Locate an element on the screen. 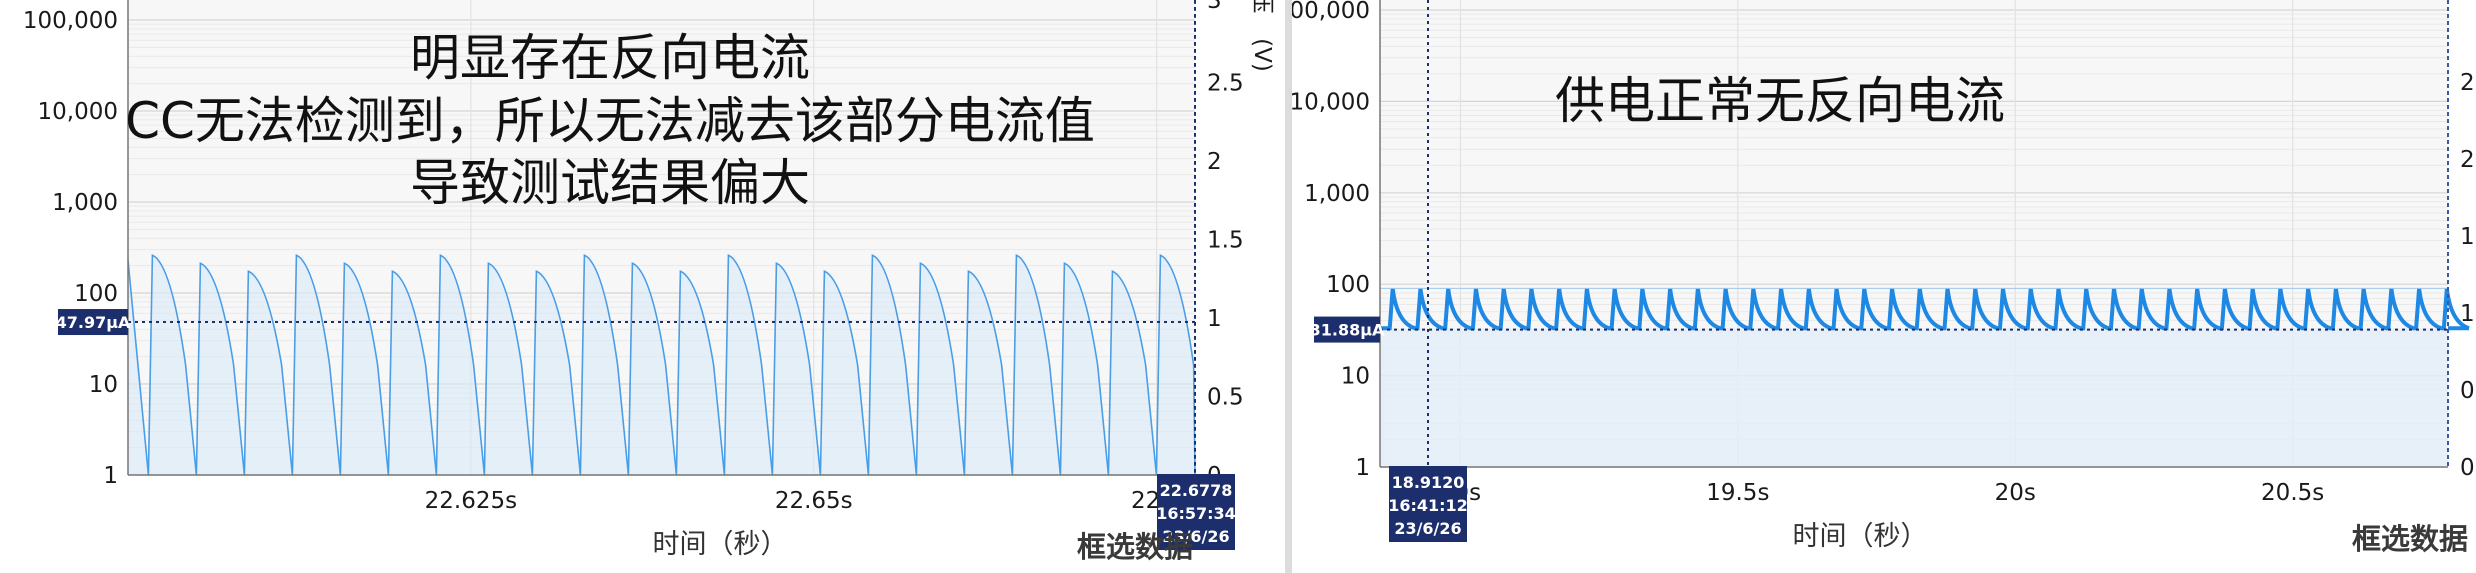 This screenshot has height=573, width=2476. value-marker-label: 47.97µA is located at coordinates (93, 322).